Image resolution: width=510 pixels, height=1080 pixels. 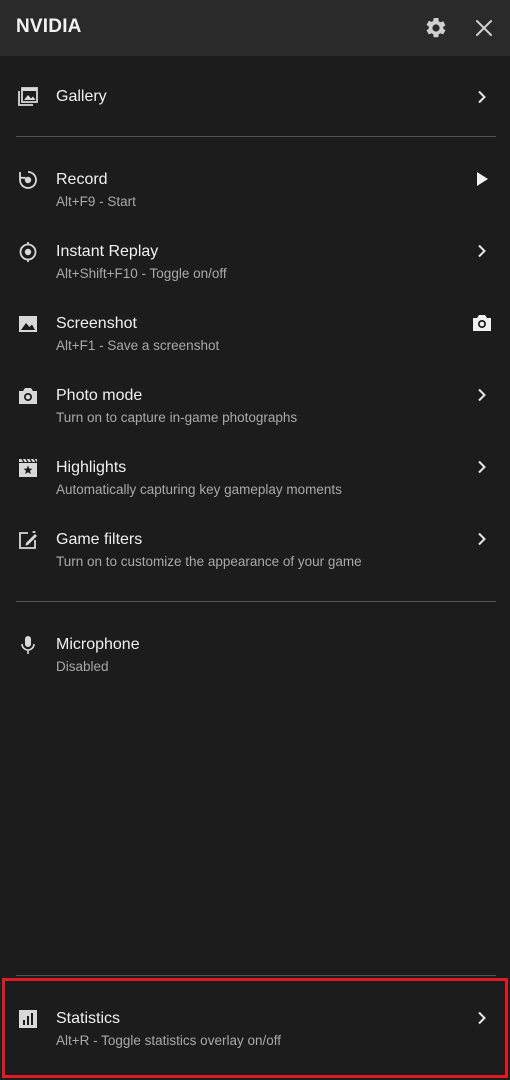 I want to click on close-button, so click(x=484, y=28).